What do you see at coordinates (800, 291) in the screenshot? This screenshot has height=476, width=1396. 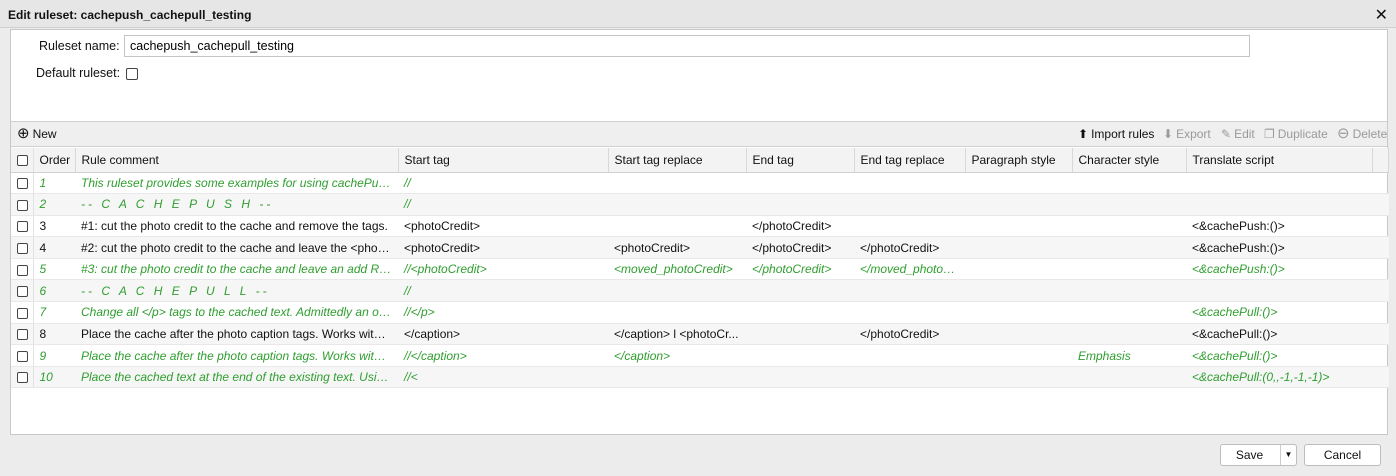 I see `cell-end-tag` at bounding box center [800, 291].